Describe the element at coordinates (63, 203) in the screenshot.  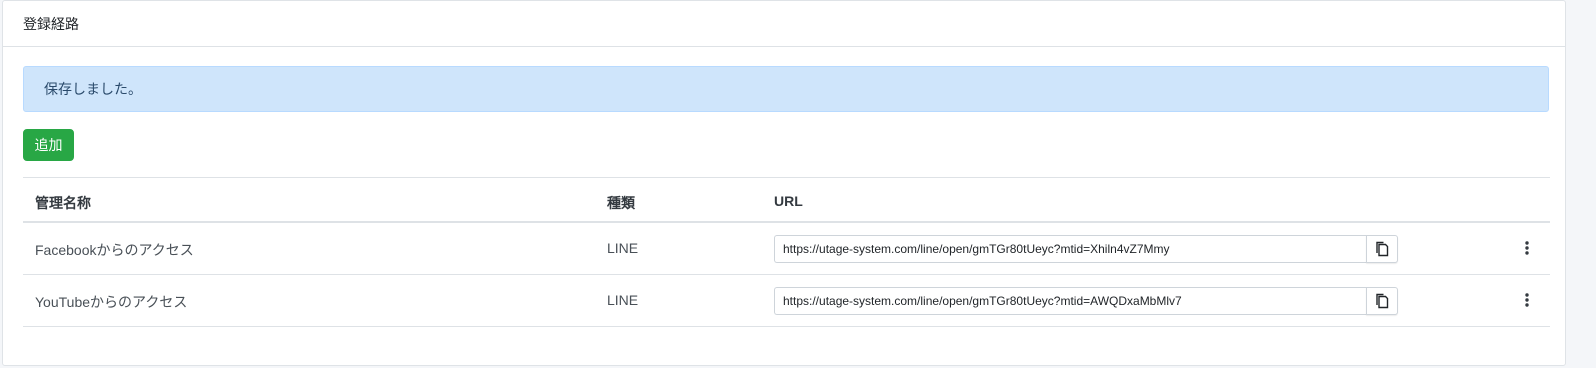
I see `header-name: 管理名称` at that location.